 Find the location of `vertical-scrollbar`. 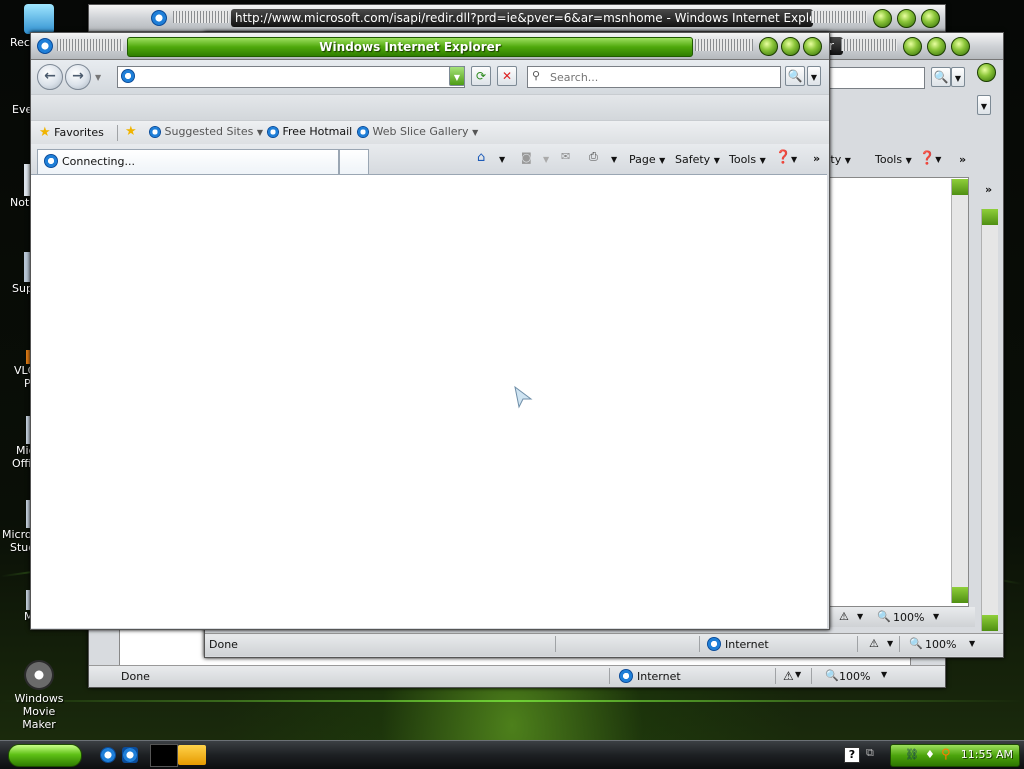

vertical-scrollbar is located at coordinates (959, 391).